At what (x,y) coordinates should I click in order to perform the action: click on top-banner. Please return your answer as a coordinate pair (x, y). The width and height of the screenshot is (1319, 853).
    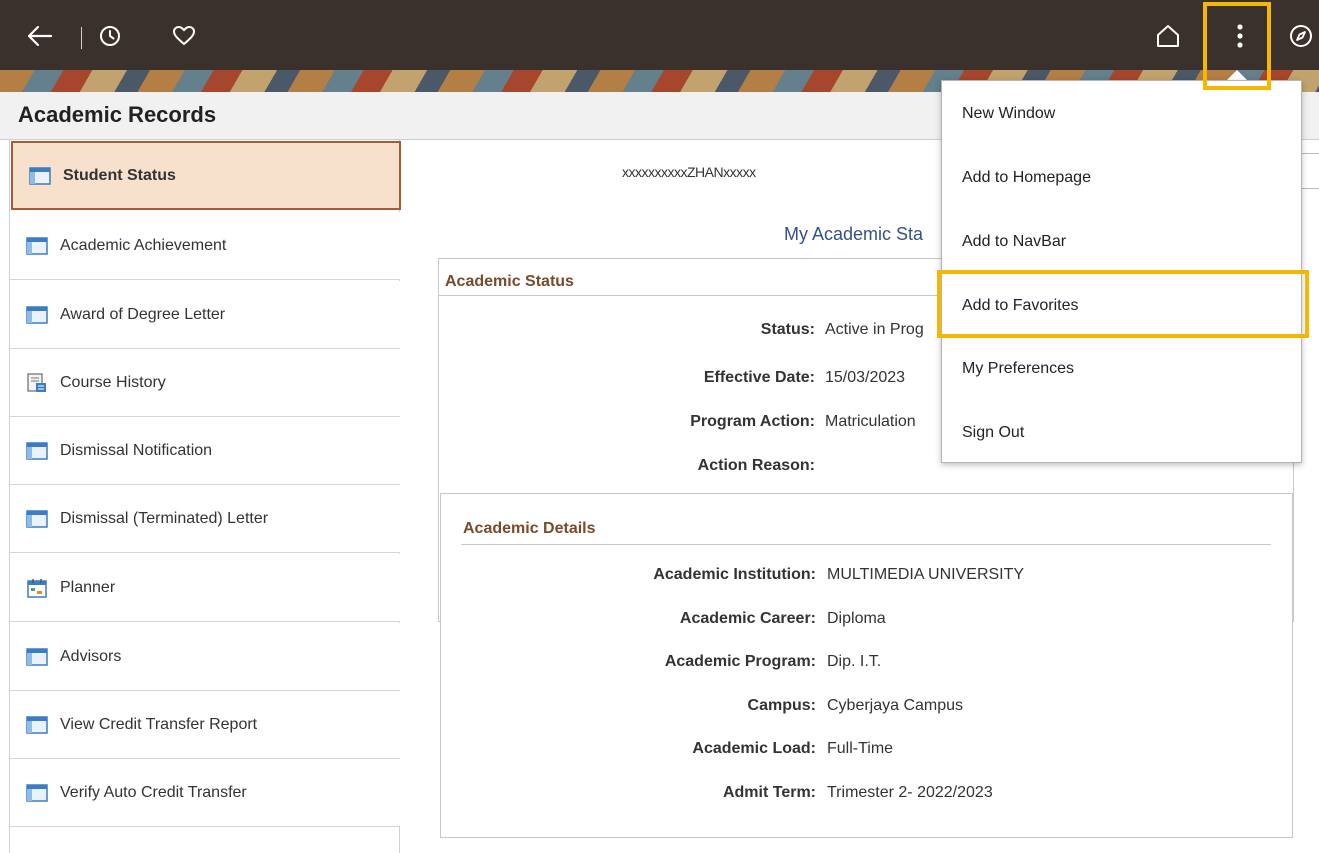
    Looking at the image, I should click on (659, 46).